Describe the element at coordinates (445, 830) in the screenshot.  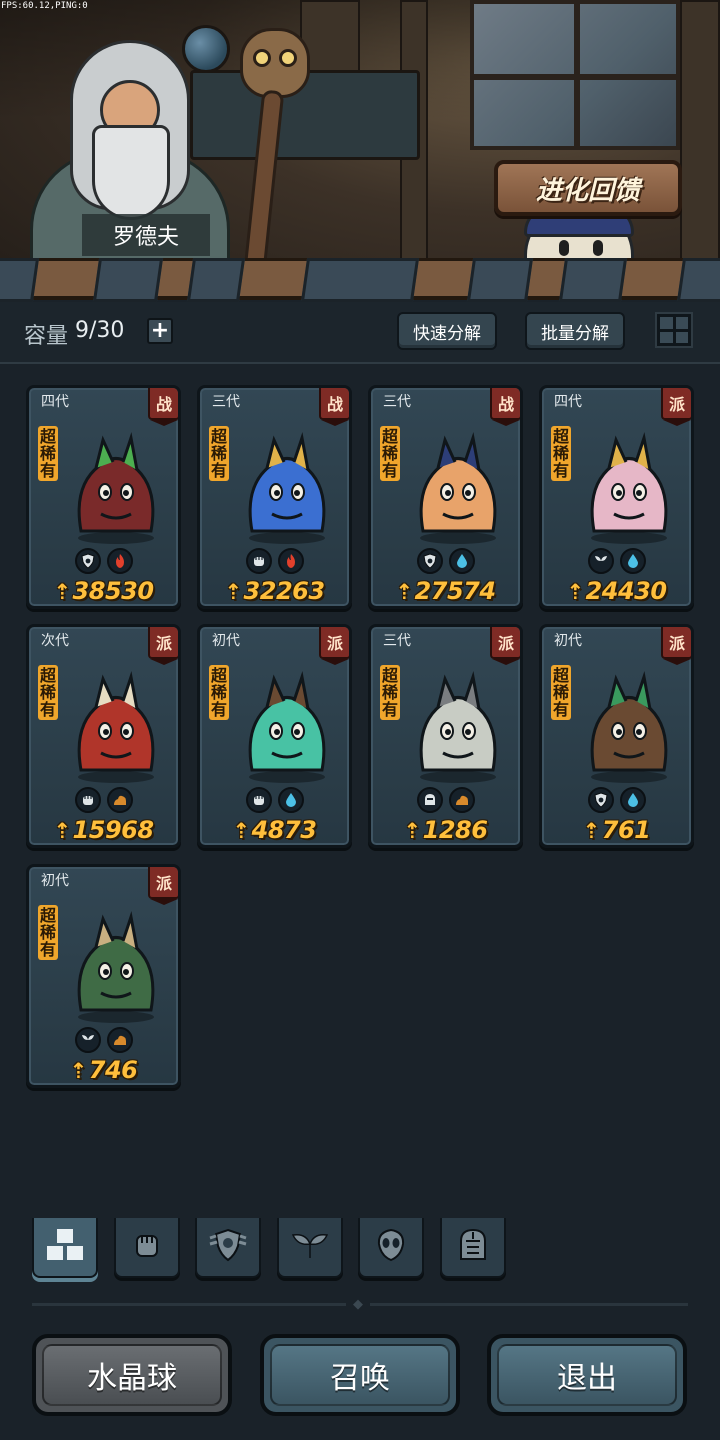
I see `card-power: ⇡1286` at that location.